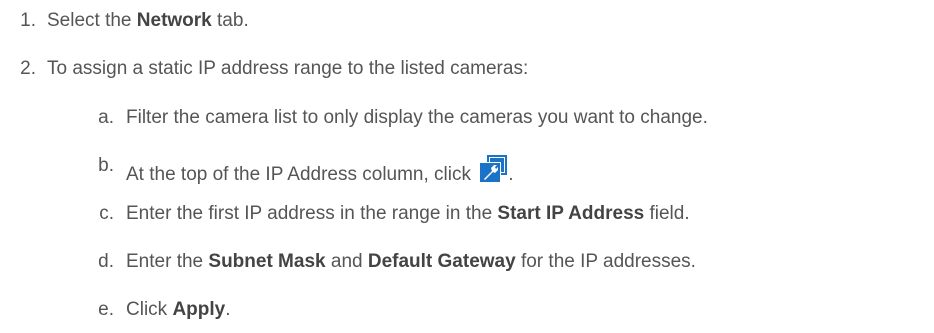 This screenshot has width=934, height=333. Describe the element at coordinates (441, 261) in the screenshot. I see `default-gateway-label: Default Gateway` at that location.